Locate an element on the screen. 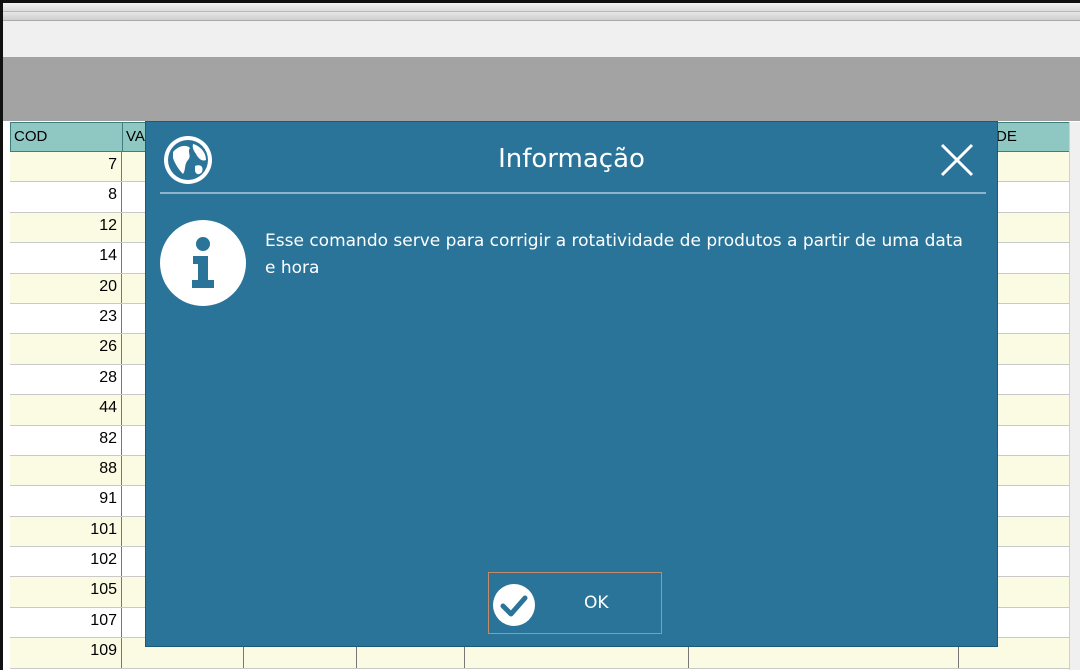 The width and height of the screenshot is (1080, 670). filter-panel is located at coordinates (541, 89).